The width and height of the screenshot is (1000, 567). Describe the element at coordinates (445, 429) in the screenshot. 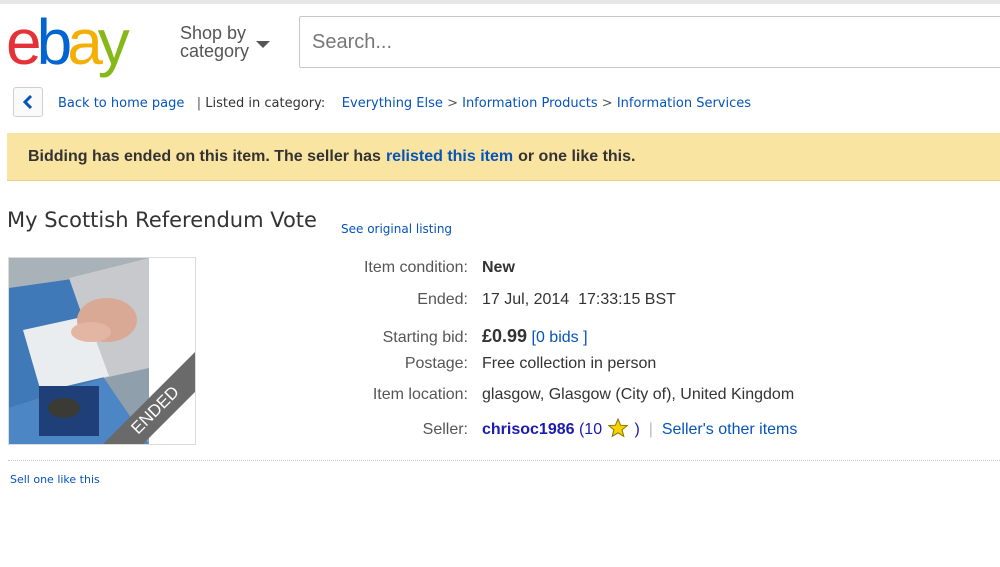

I see `seller-label: Seller:` at that location.